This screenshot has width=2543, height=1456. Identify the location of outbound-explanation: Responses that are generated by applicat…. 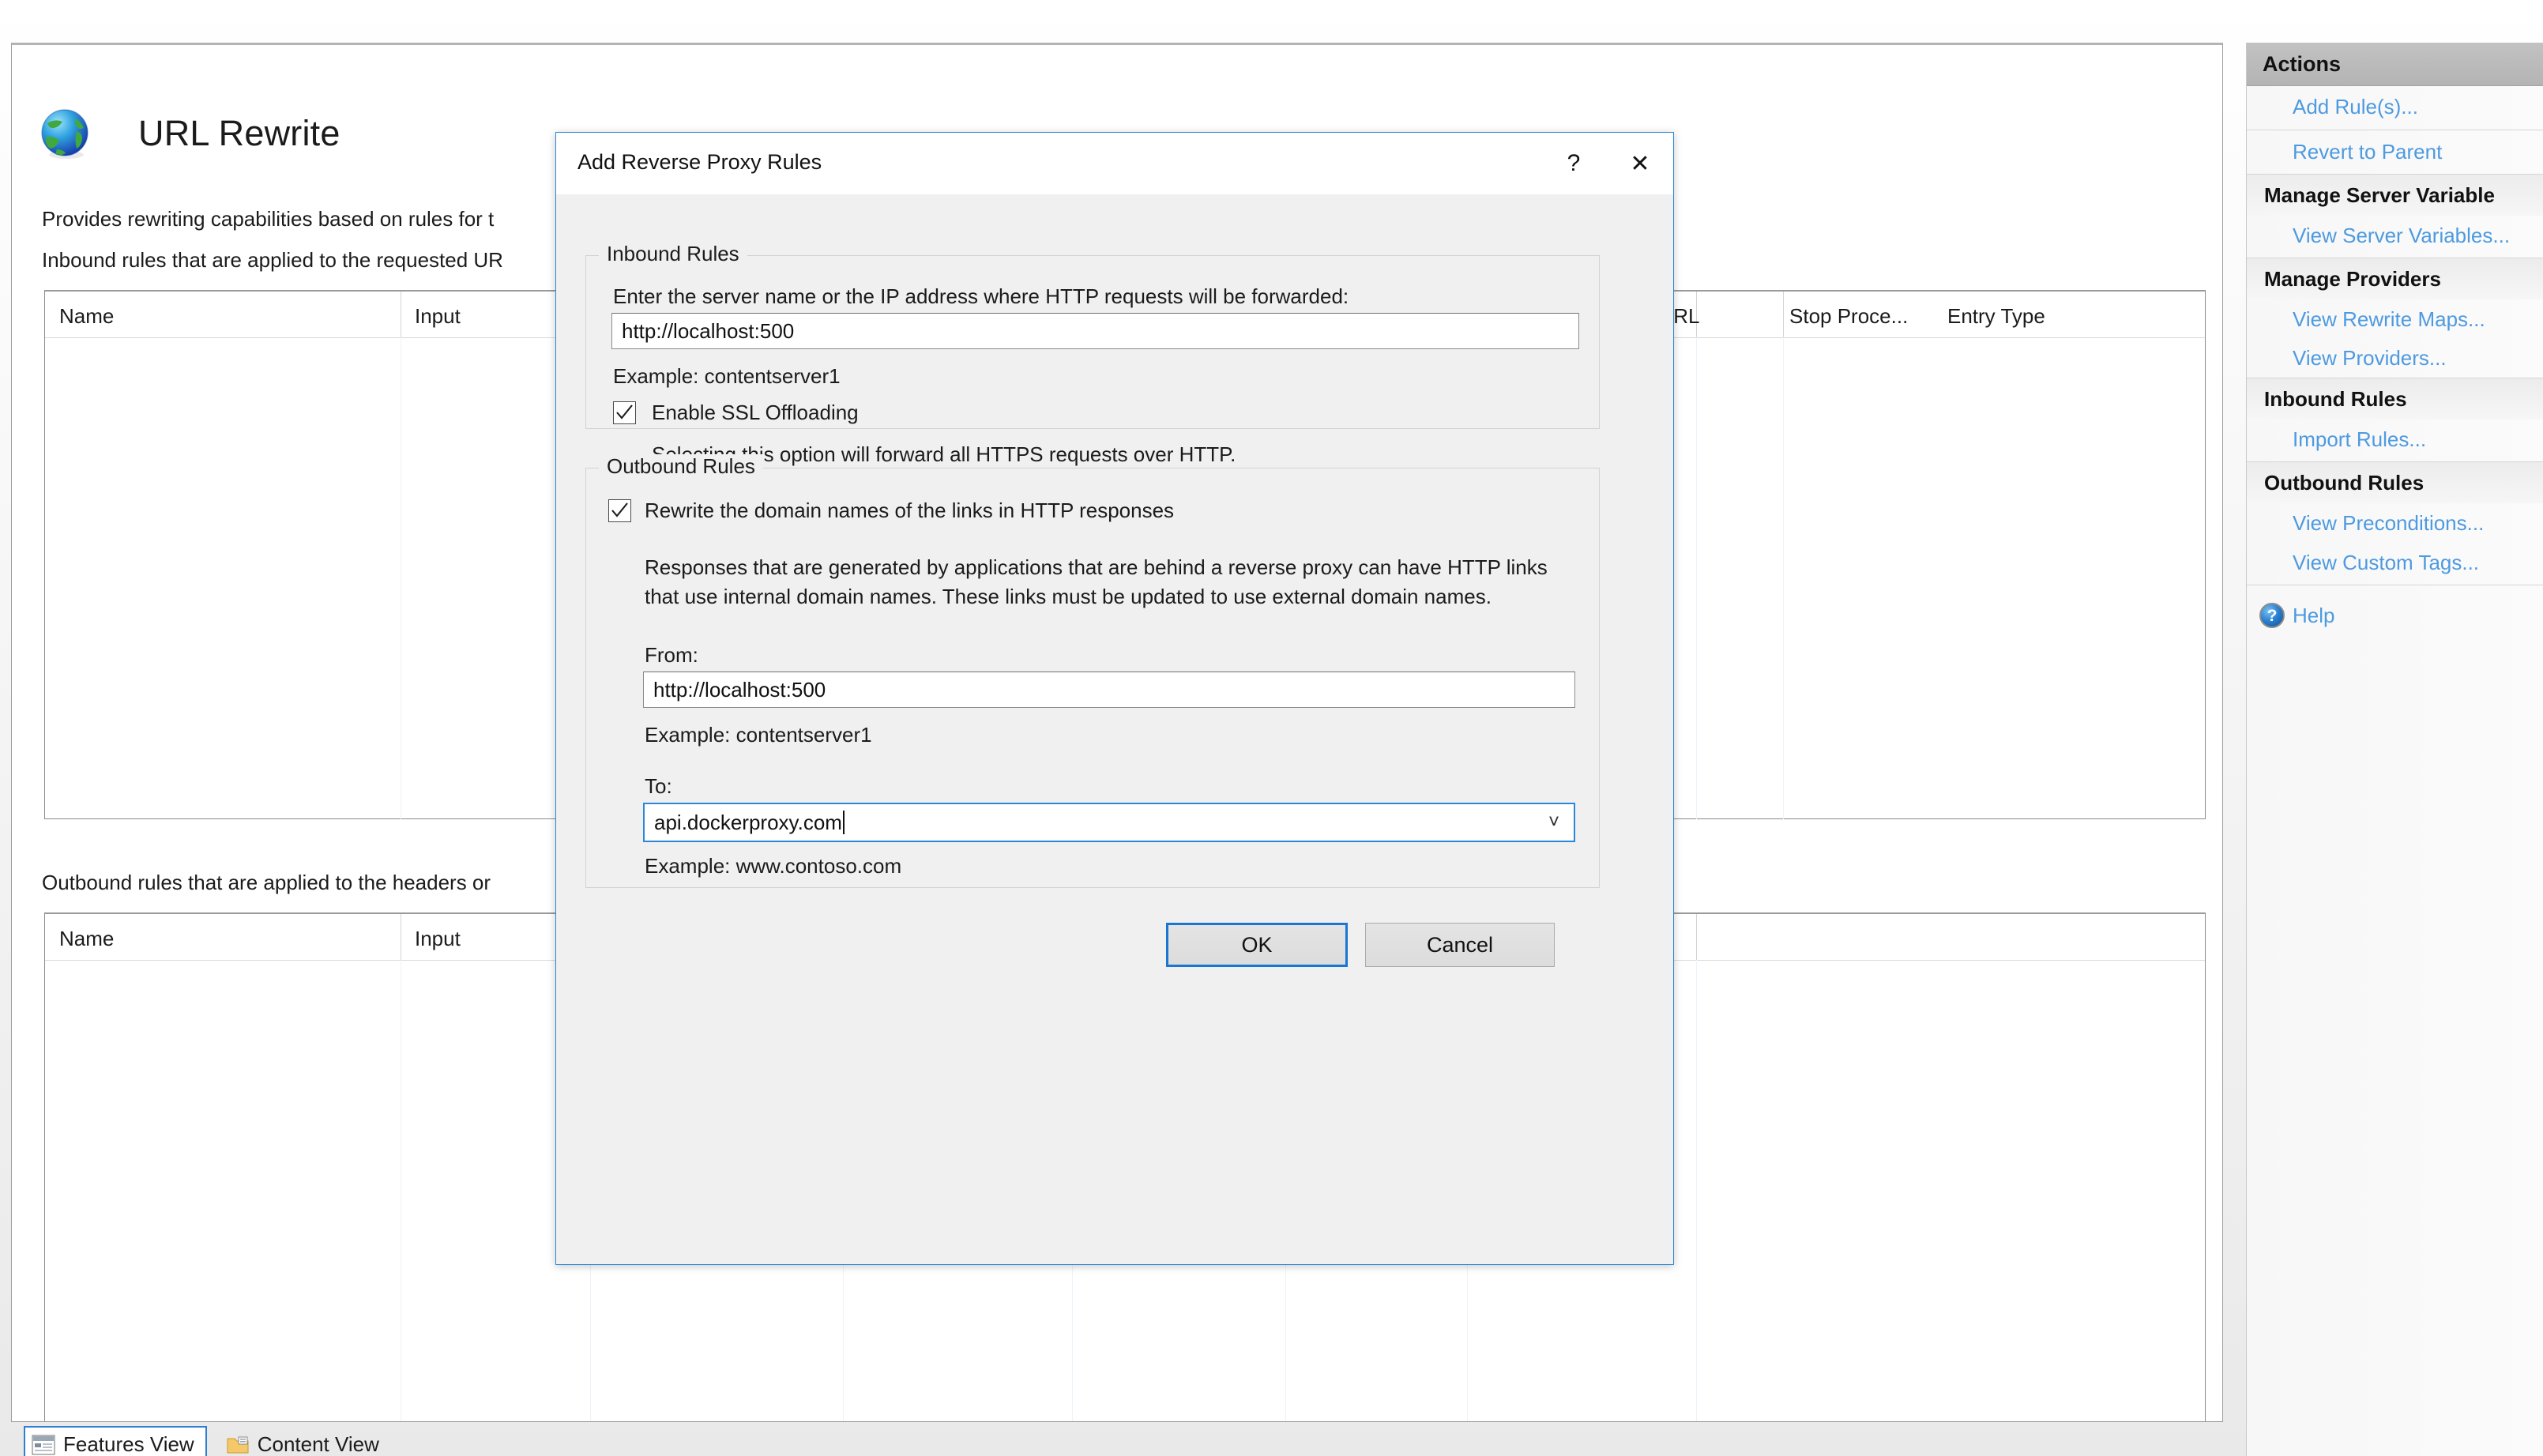
(1096, 581).